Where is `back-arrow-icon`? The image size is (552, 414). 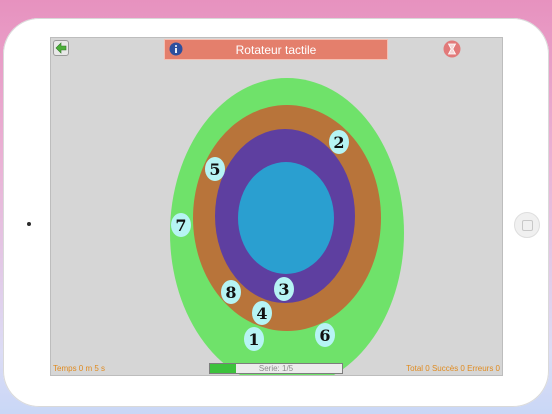 back-arrow-icon is located at coordinates (61, 48).